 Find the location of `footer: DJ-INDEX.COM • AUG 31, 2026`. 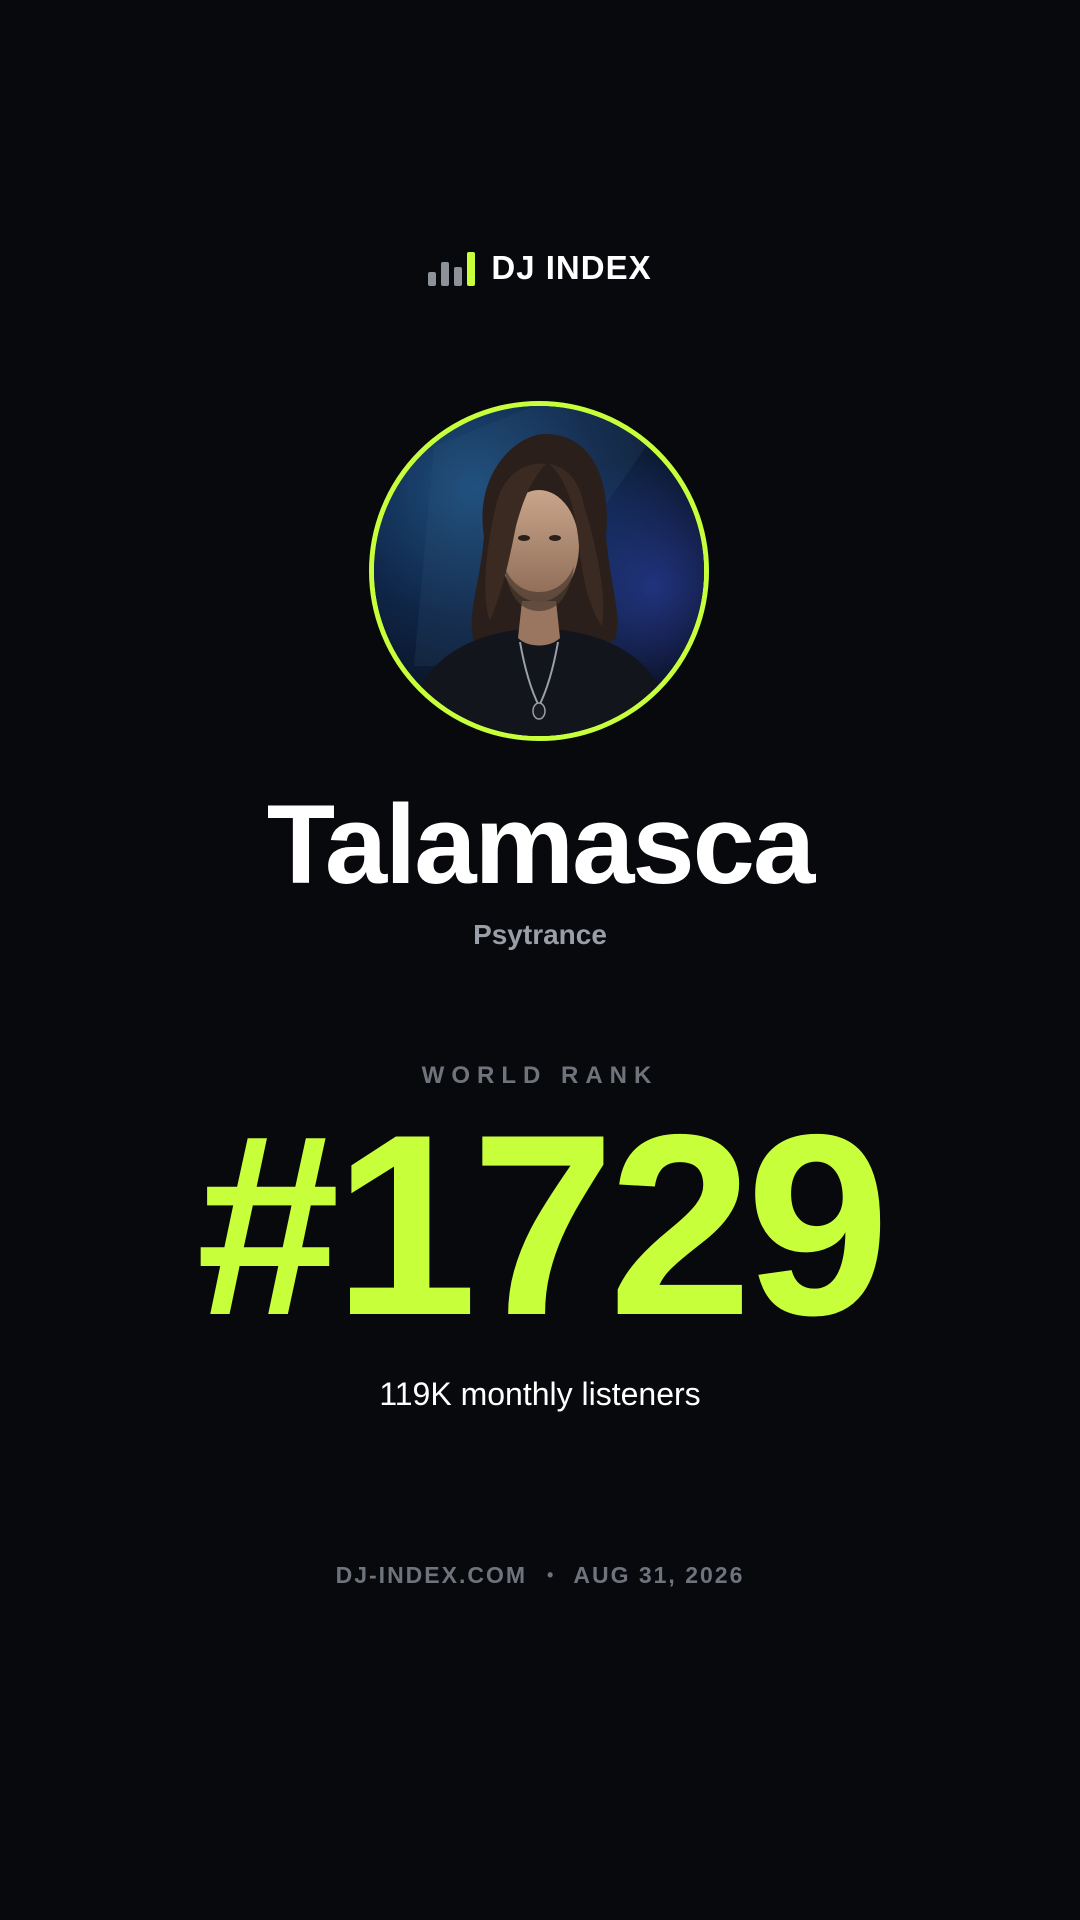

footer: DJ-INDEX.COM • AUG 31, 2026 is located at coordinates (540, 1575).